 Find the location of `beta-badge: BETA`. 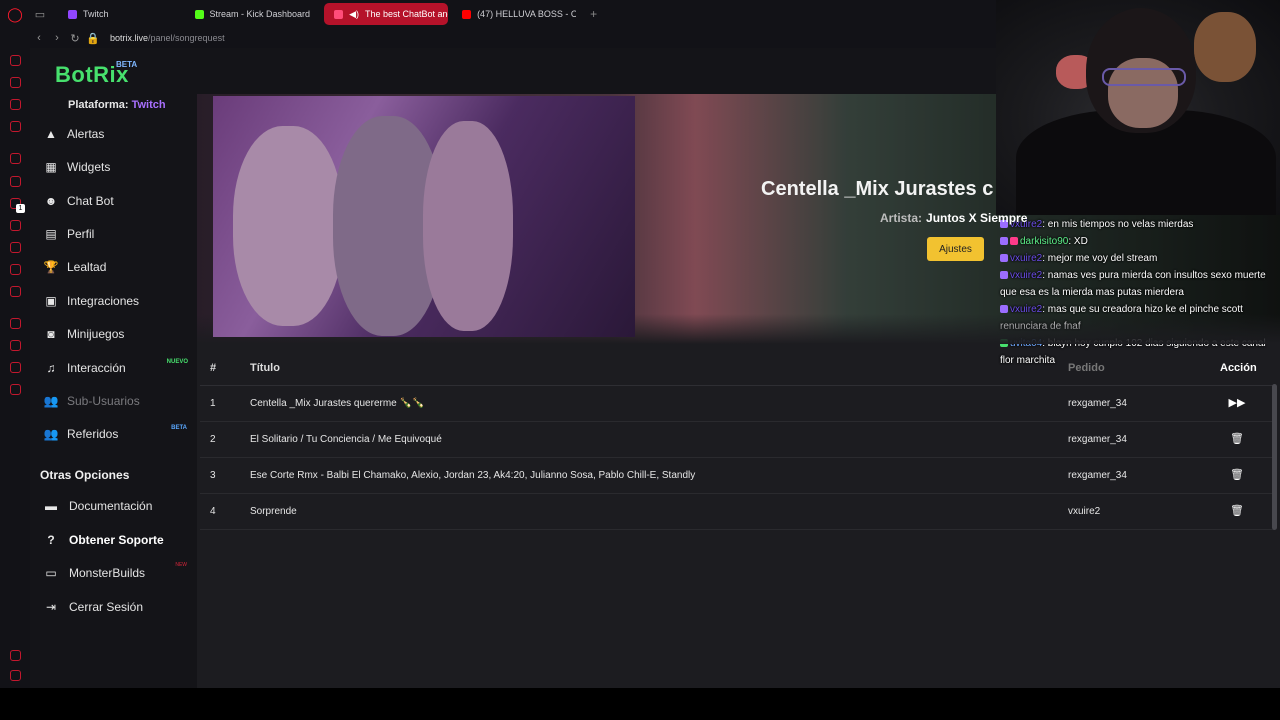

beta-badge: BETA is located at coordinates (127, 64).